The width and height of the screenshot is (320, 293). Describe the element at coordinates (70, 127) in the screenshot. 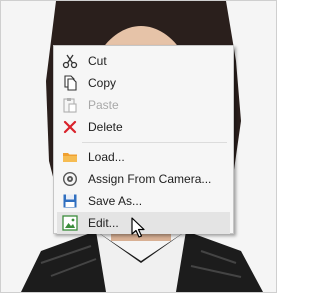

I see `delete-x-icon` at that location.